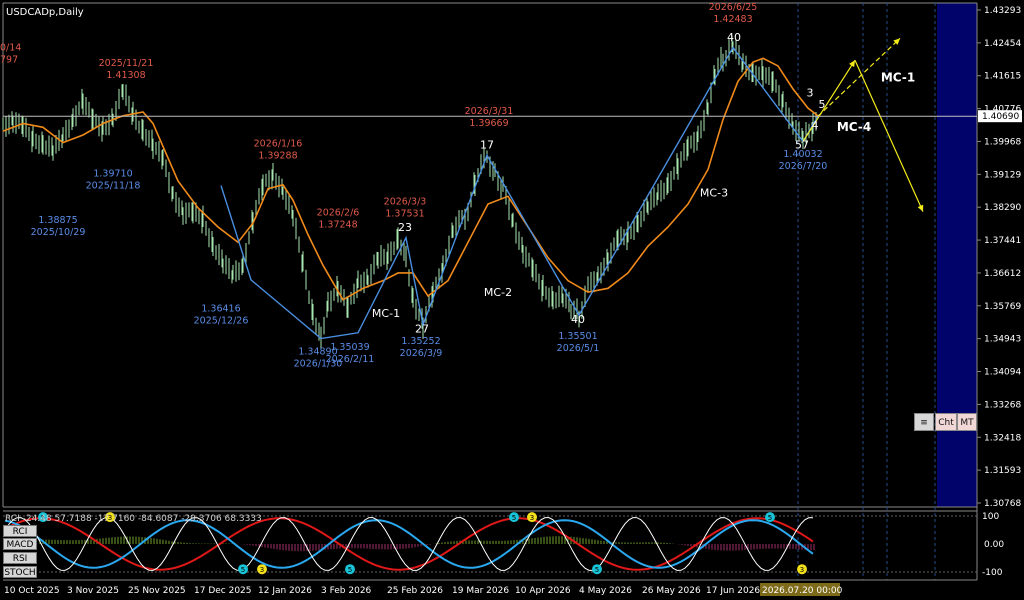 This screenshot has width=1024, height=600. What do you see at coordinates (221, 320) in the screenshot?
I see `pivot-value-label: 2025/12/26` at bounding box center [221, 320].